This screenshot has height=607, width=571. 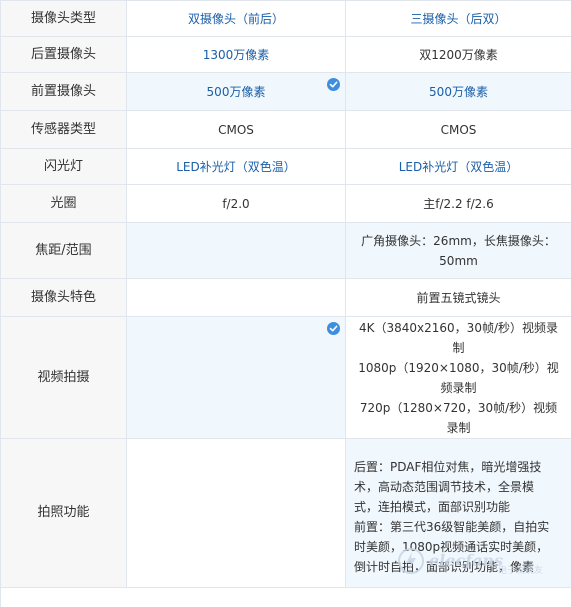 I want to click on photo-b-line: 术，高动态范围调节技术，全景模, so click(x=444, y=487).